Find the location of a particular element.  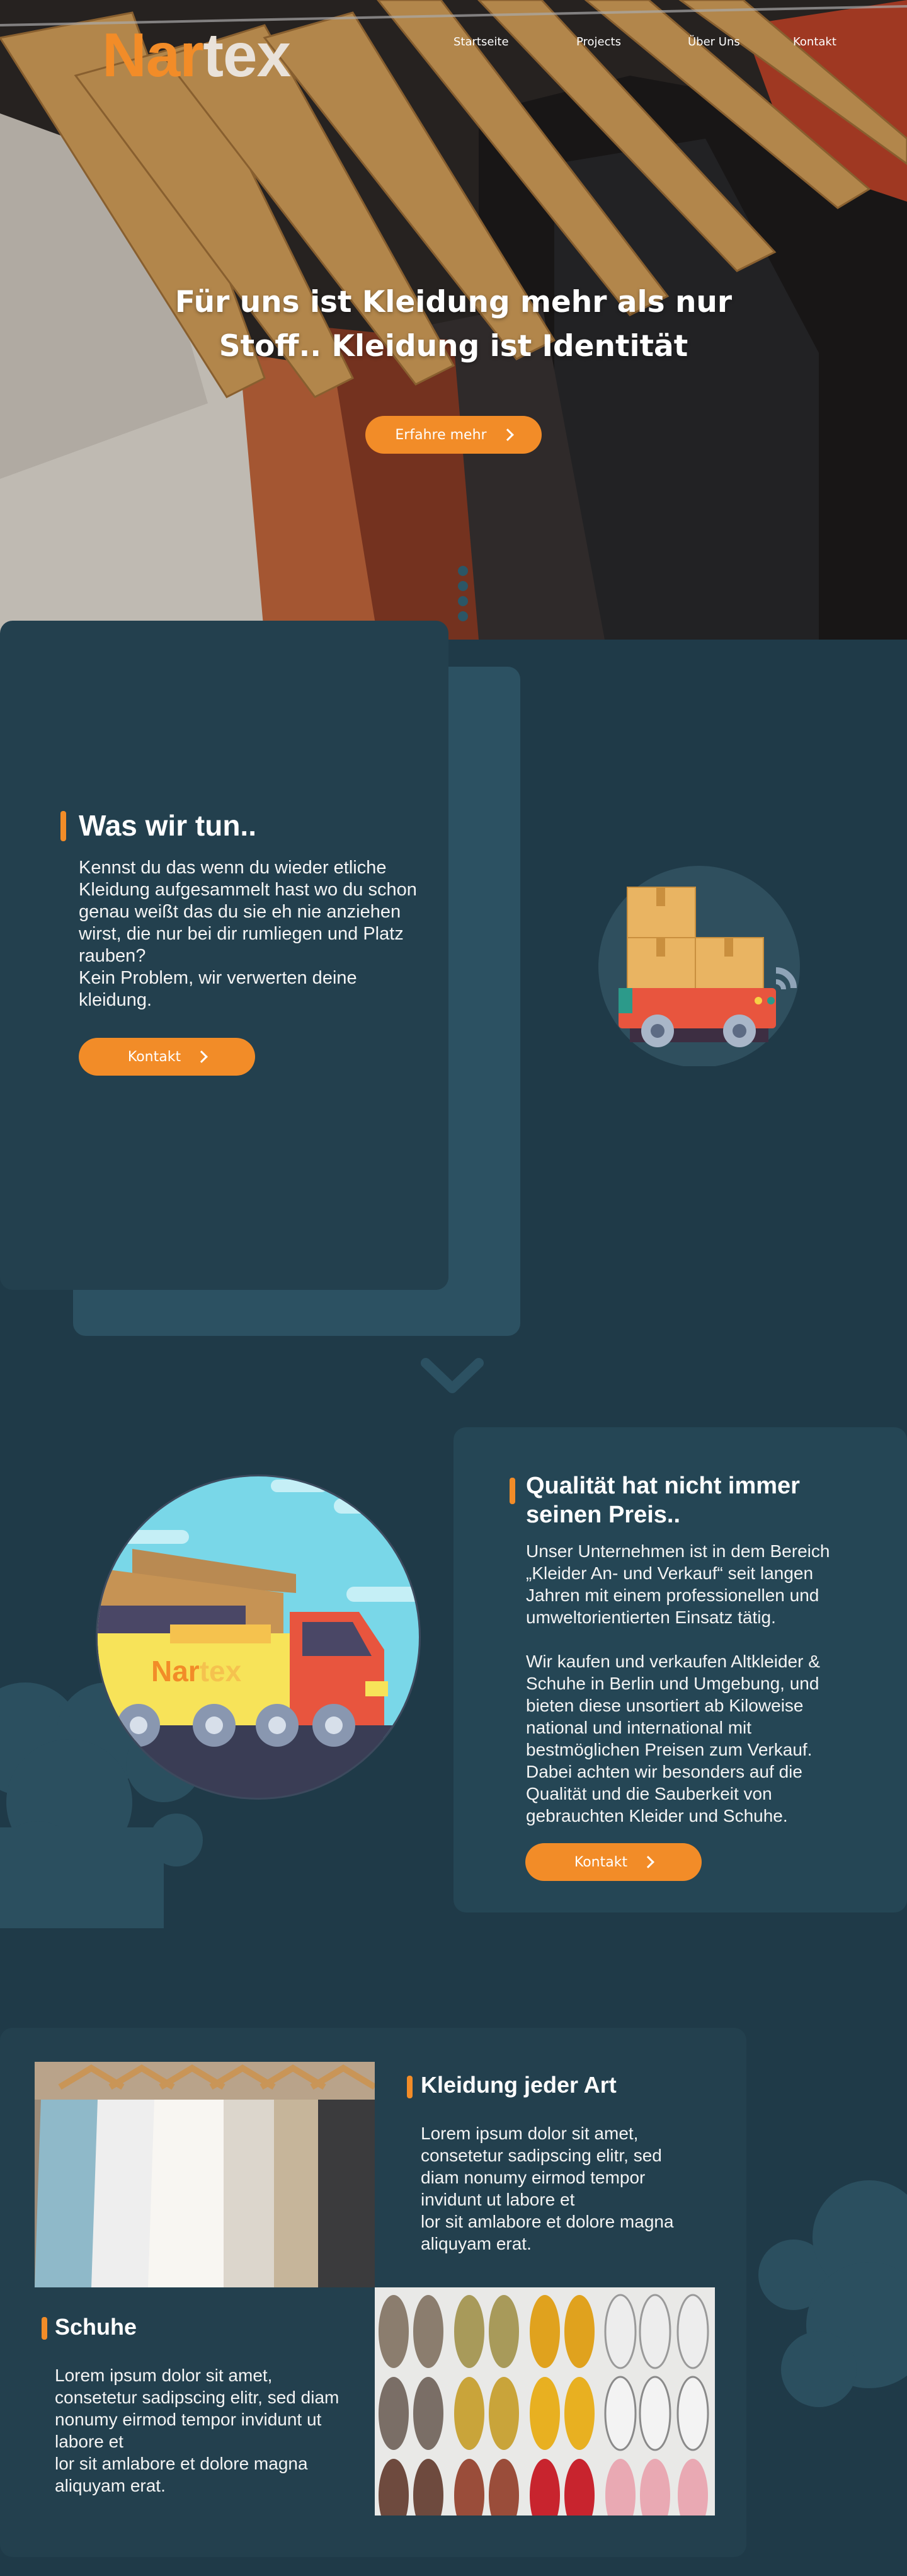

logo-part-tex: tex is located at coordinates (247, 54).